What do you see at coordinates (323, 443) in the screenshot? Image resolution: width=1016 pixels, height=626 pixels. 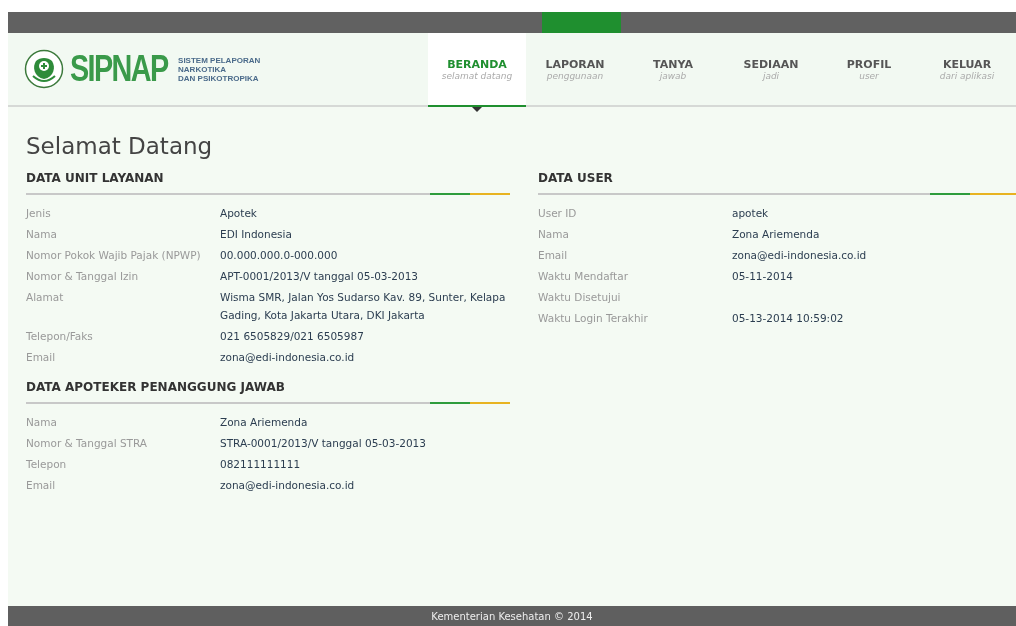 I see `field-value: STRA-0001/2013/V tanggal 05-03-2013` at bounding box center [323, 443].